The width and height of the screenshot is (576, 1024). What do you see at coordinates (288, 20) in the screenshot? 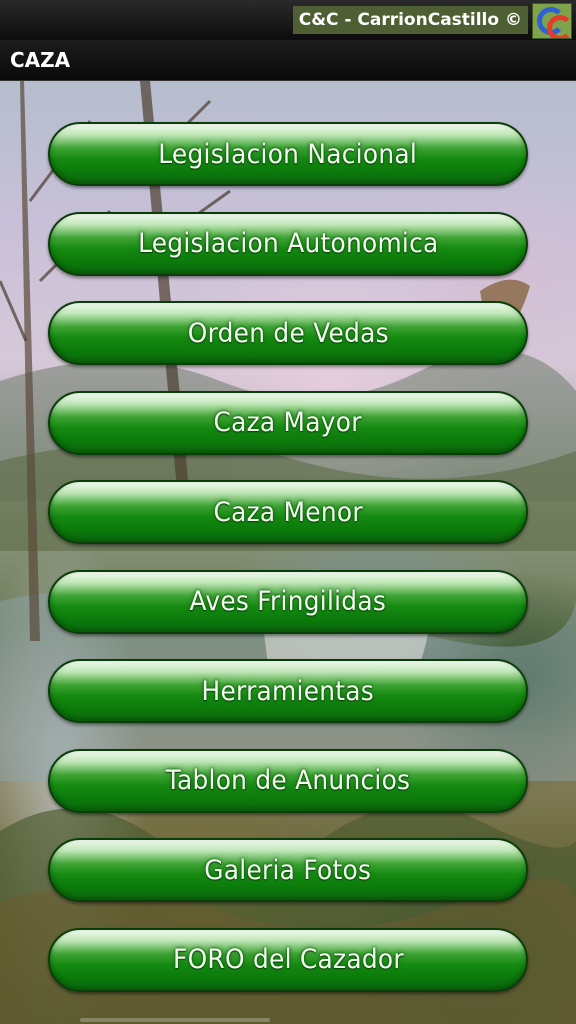
I see `status-bar: C&C - CarrionCastillo ©` at bounding box center [288, 20].